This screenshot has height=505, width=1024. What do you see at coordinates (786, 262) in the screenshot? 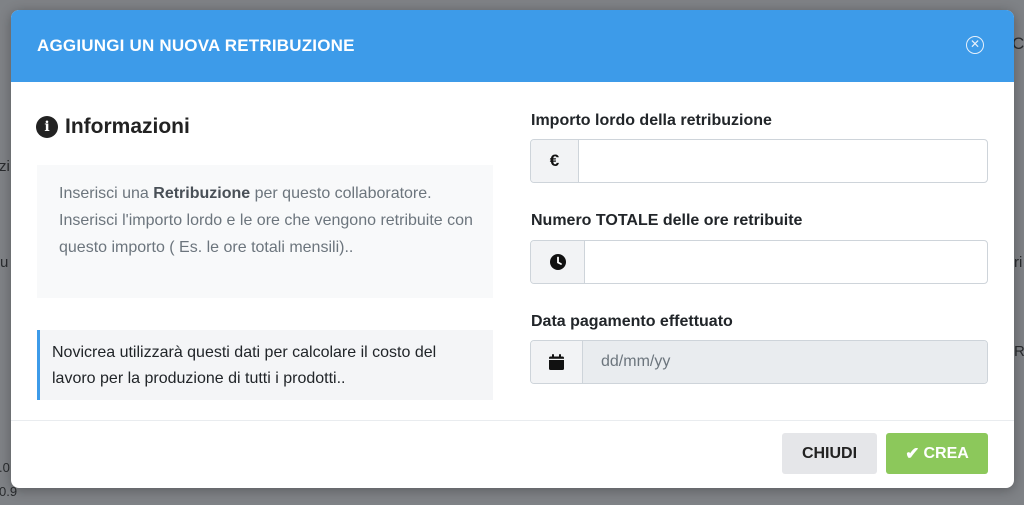
I see `hours-input` at bounding box center [786, 262].